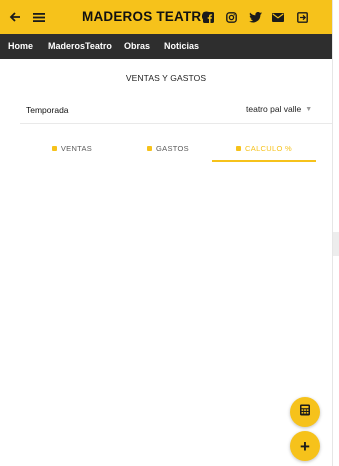 The image size is (339, 466). I want to click on divider, so click(176, 123).